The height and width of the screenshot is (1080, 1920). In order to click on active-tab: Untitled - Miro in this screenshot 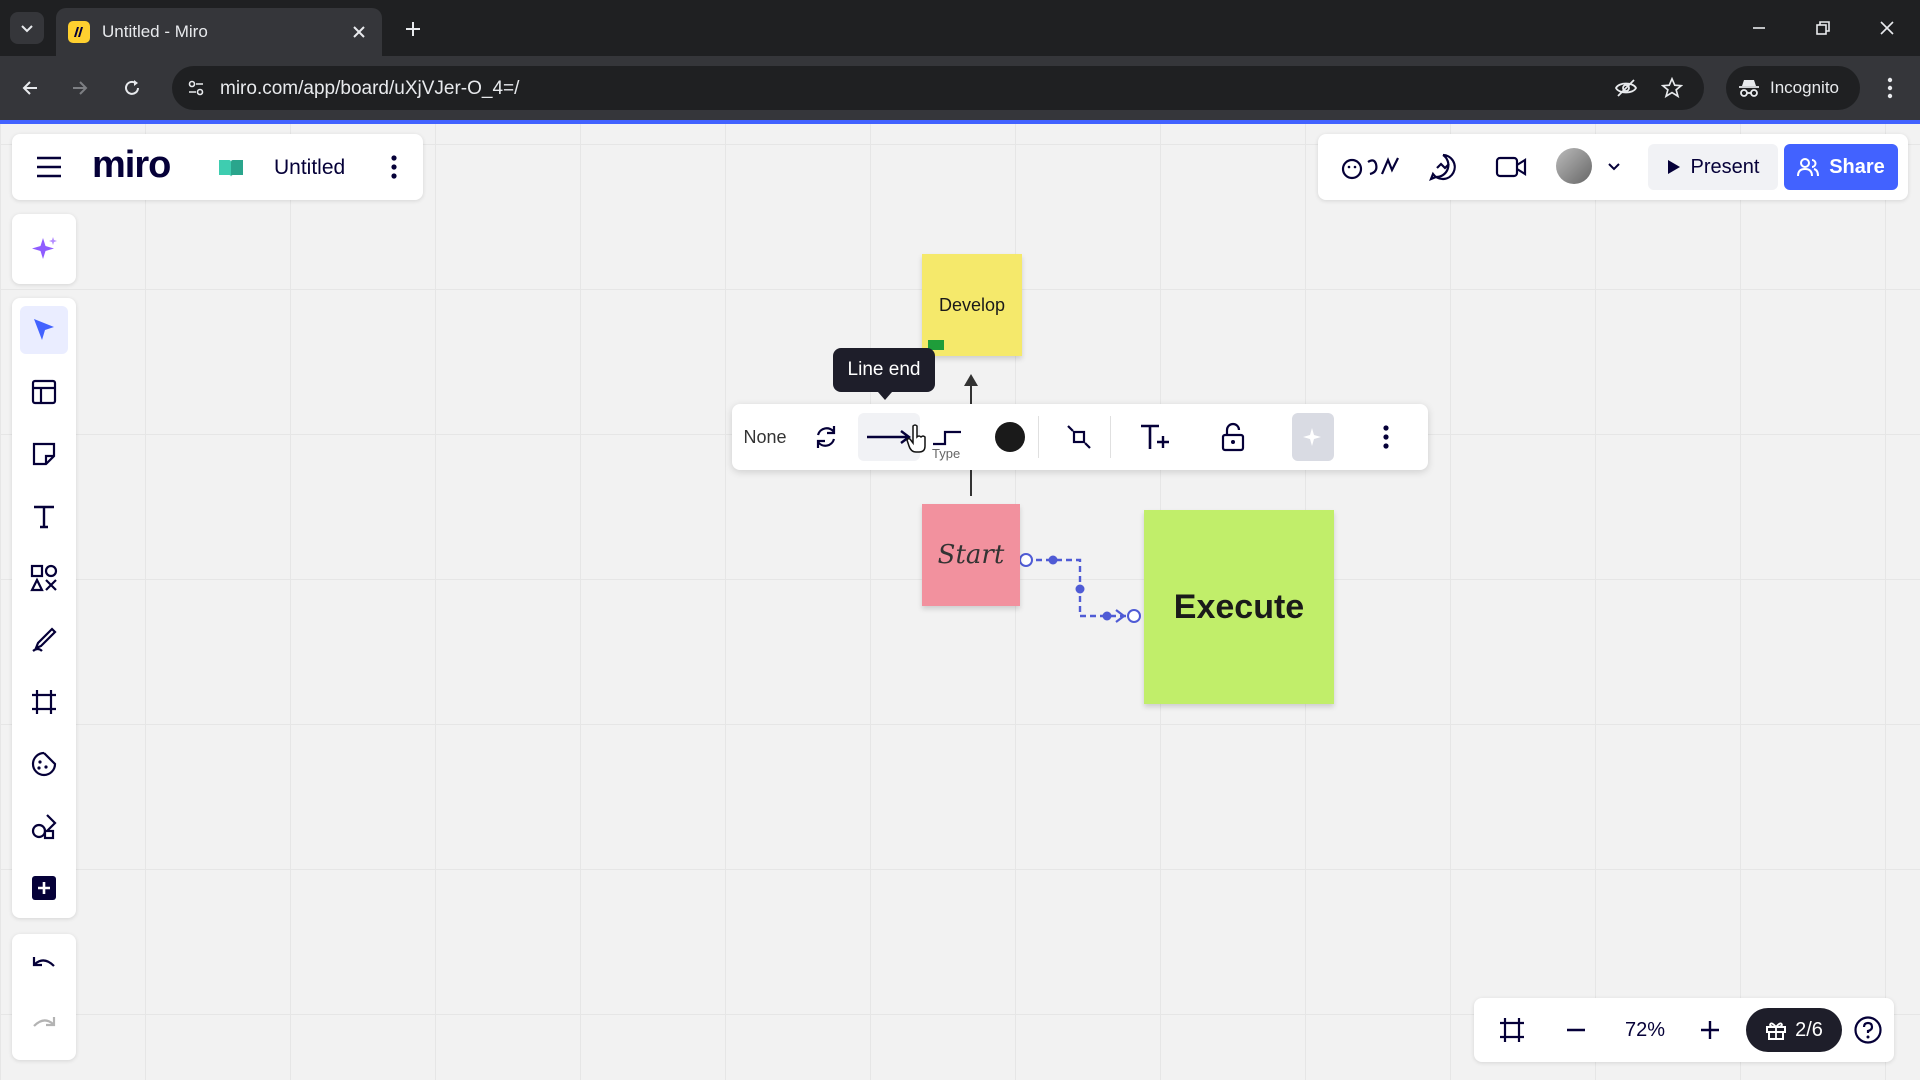, I will do `click(219, 32)`.